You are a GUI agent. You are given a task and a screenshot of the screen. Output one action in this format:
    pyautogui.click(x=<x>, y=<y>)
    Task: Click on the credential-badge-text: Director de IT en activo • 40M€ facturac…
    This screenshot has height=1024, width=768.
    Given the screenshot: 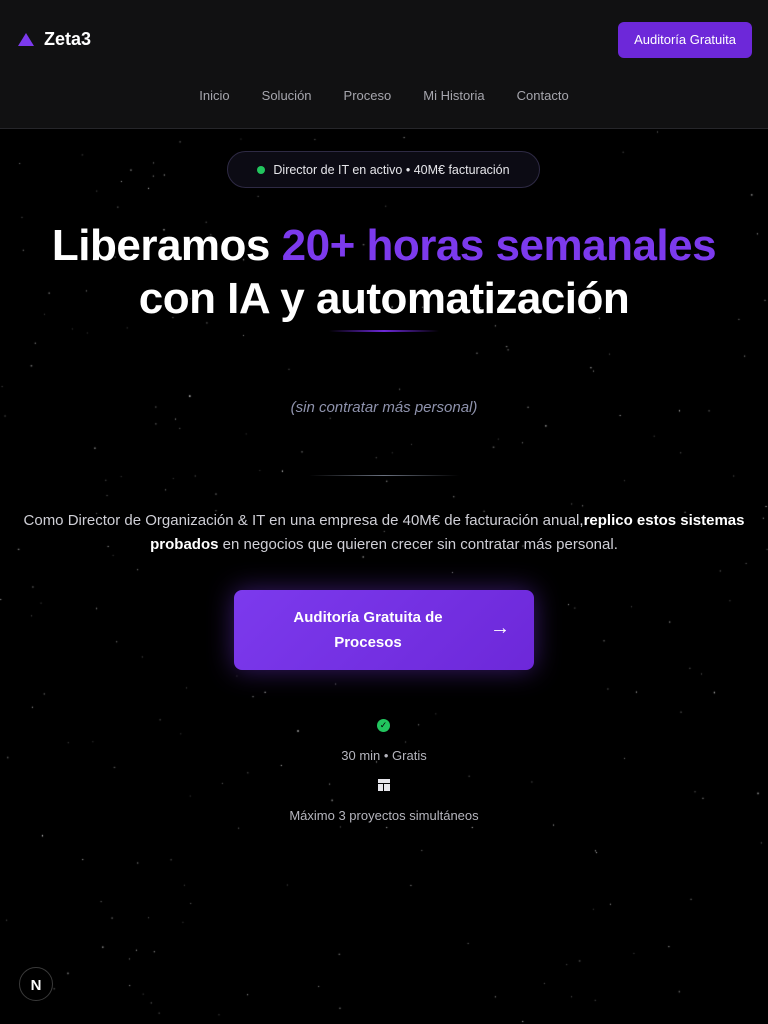 What is the action you would take?
    pyautogui.click(x=391, y=169)
    